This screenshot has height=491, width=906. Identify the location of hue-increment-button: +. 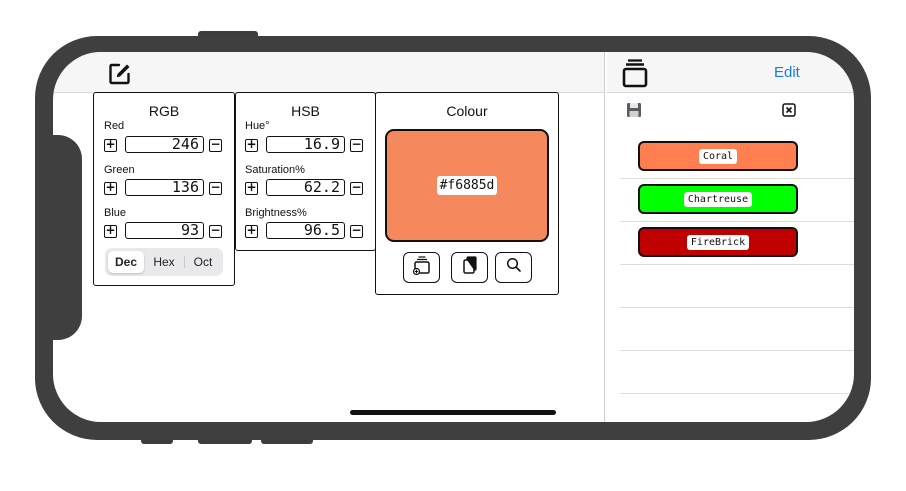
(251, 145).